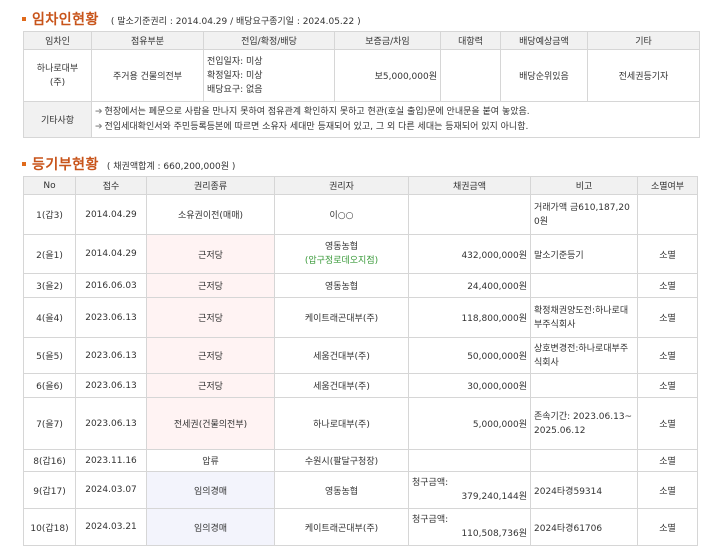  I want to click on lease-dates: 전입일자: 미상 확정일자: 미상 배당요구: 없음, so click(269, 75).